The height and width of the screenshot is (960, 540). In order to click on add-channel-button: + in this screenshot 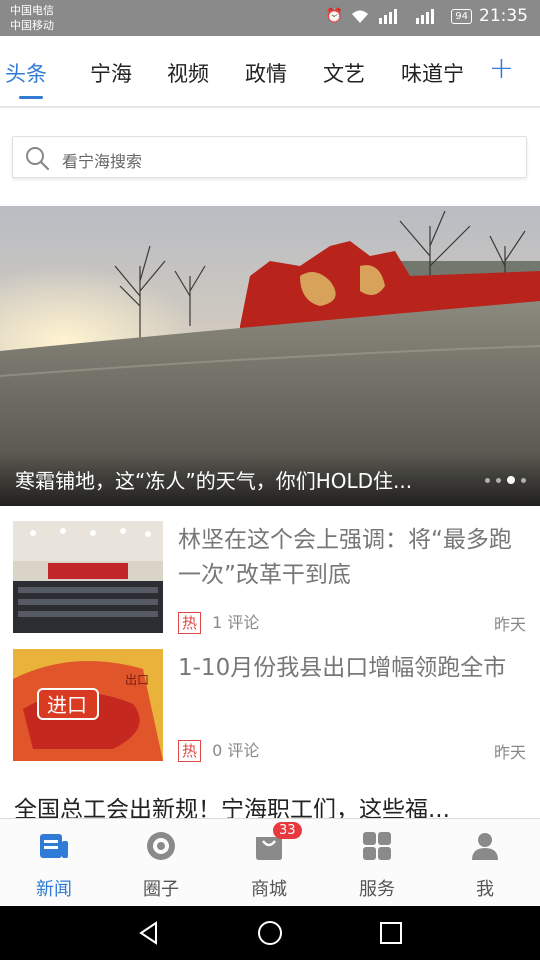, I will do `click(501, 69)`.